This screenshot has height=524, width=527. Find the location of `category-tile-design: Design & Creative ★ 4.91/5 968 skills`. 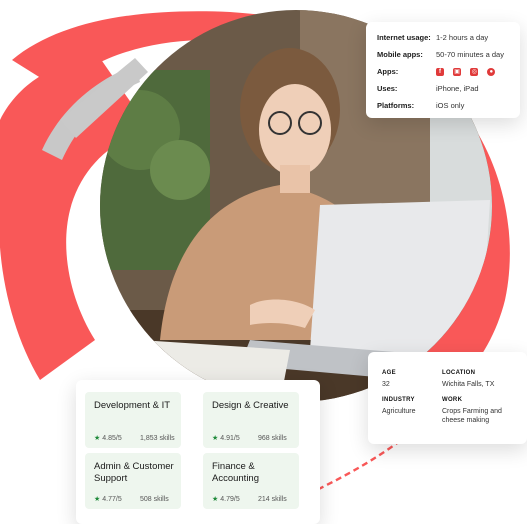

category-tile-design: Design & Creative ★ 4.91/5 968 skills is located at coordinates (251, 420).